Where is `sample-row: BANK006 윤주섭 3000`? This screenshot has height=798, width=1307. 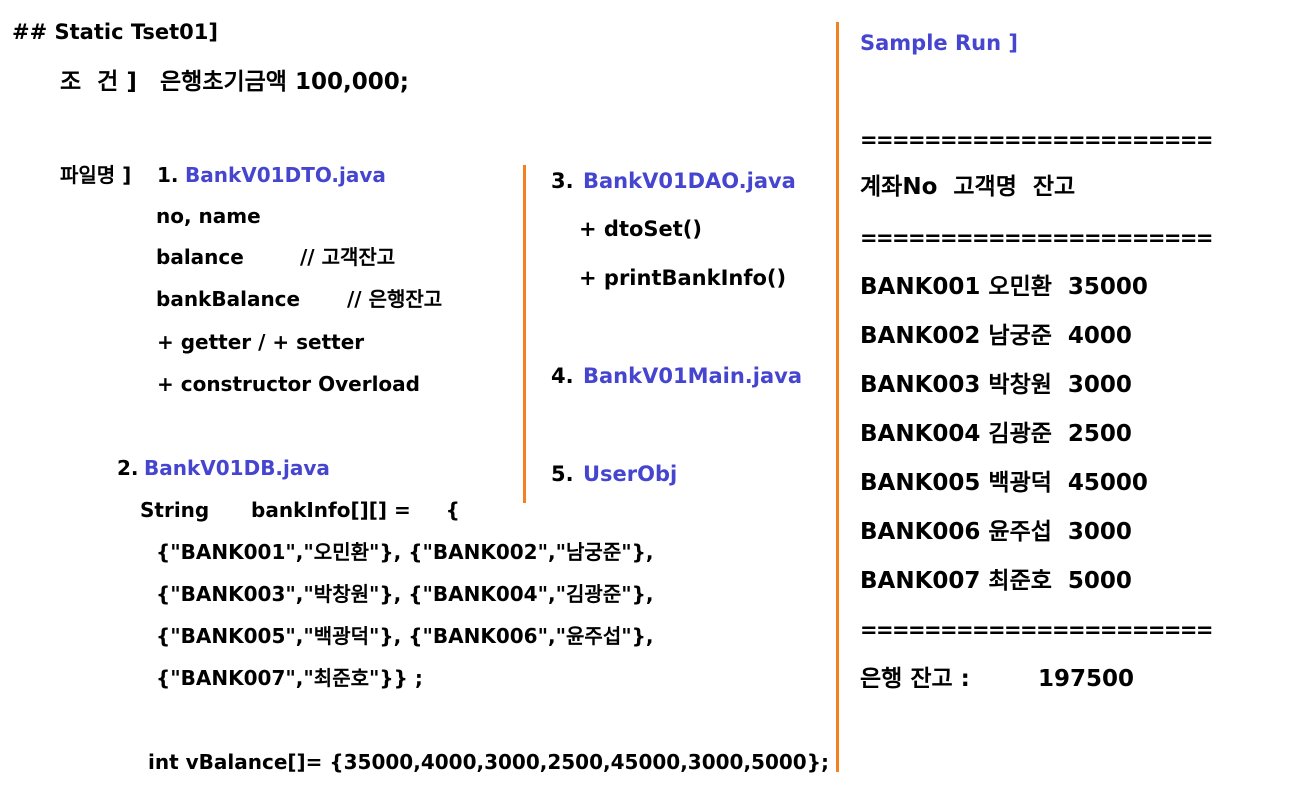
sample-row: BANK006 윤주섭 3000 is located at coordinates (996, 532).